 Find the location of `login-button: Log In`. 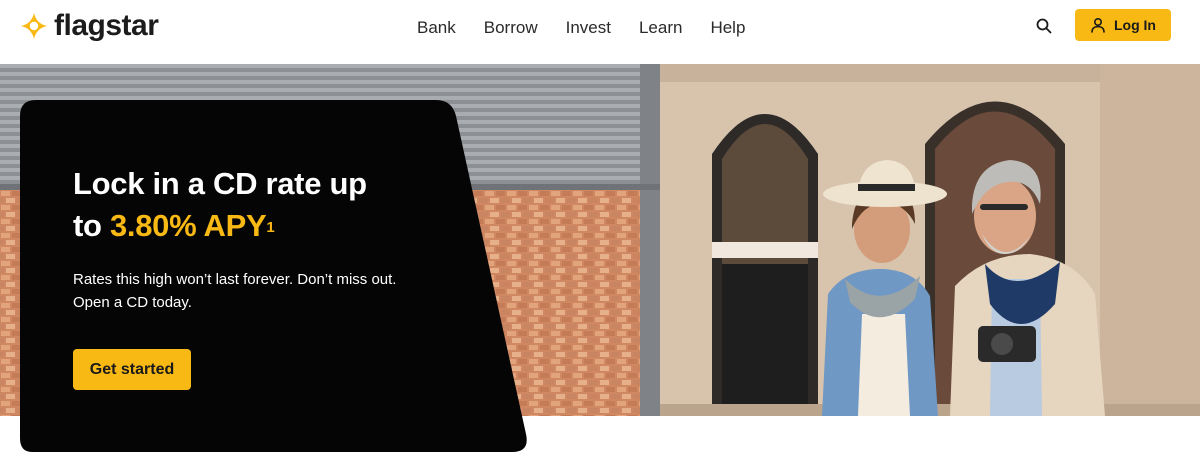

login-button: Log In is located at coordinates (1123, 25).